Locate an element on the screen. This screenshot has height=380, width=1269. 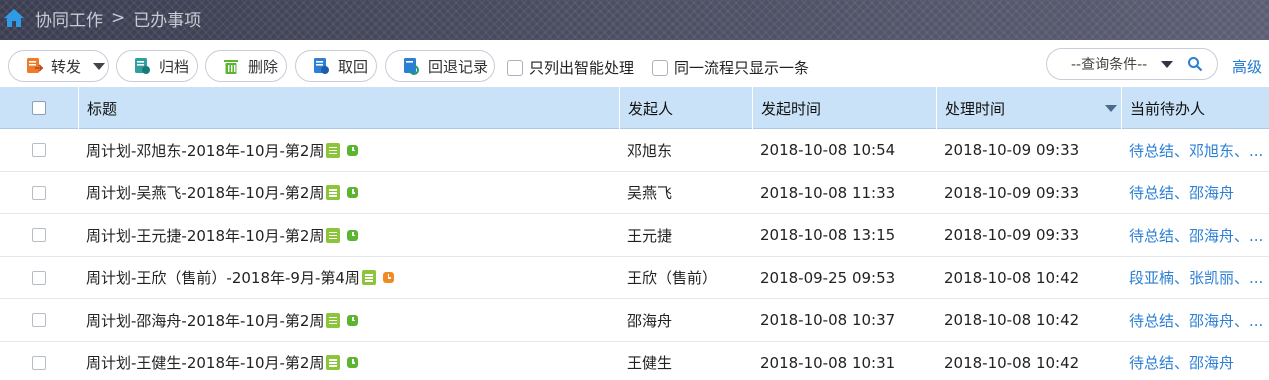
top-bar: 协同工作 > 已办事项 is located at coordinates (634, 20).